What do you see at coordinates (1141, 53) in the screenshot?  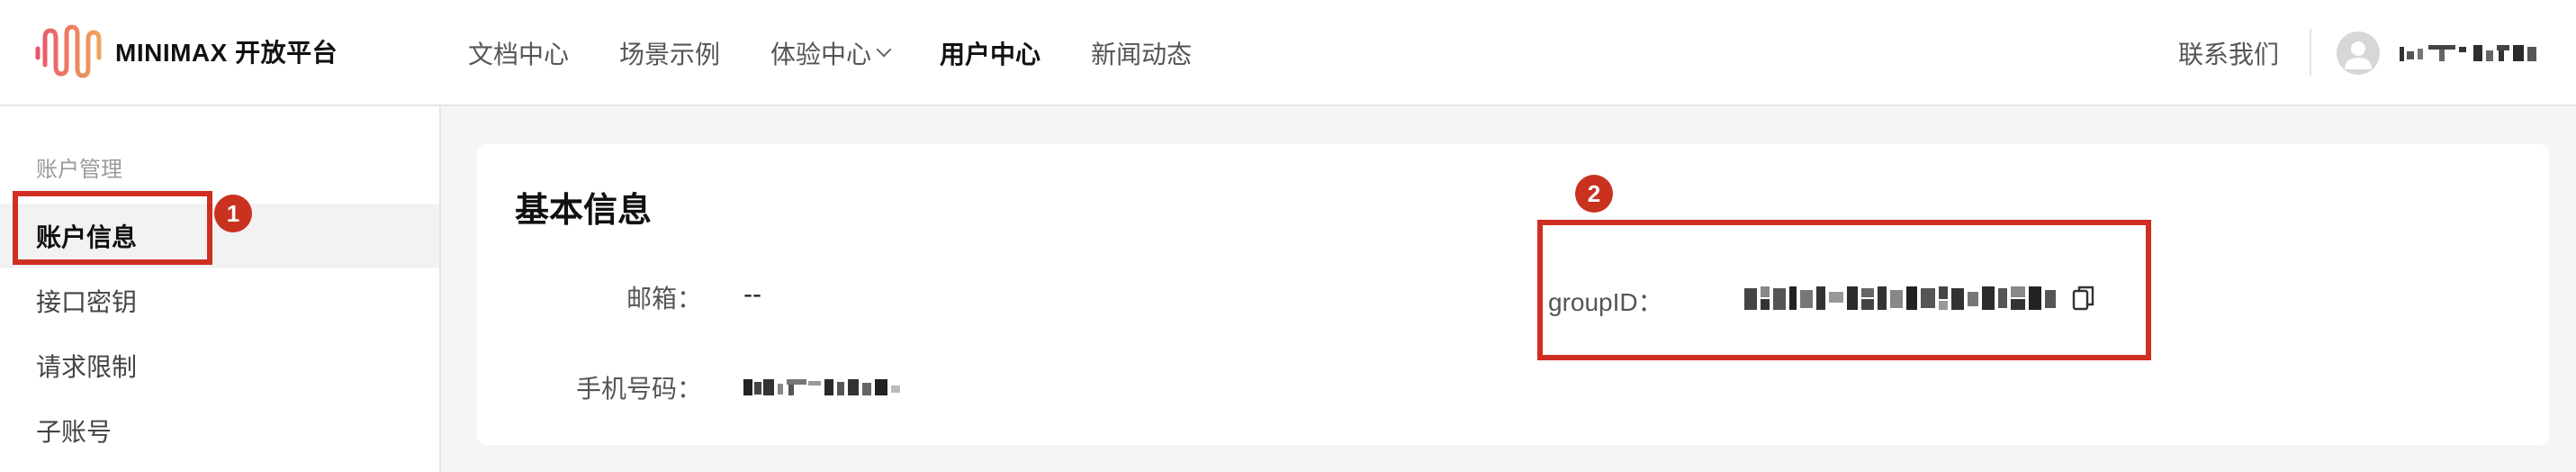 I see `nav-news: 新闻动态` at bounding box center [1141, 53].